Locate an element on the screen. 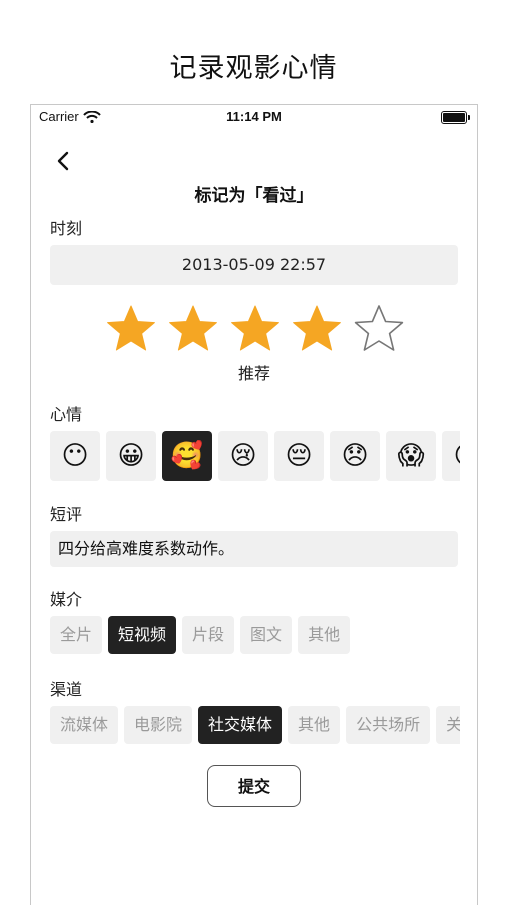 This screenshot has height=905, width=507. mood-option: 😞 is located at coordinates (355, 456).